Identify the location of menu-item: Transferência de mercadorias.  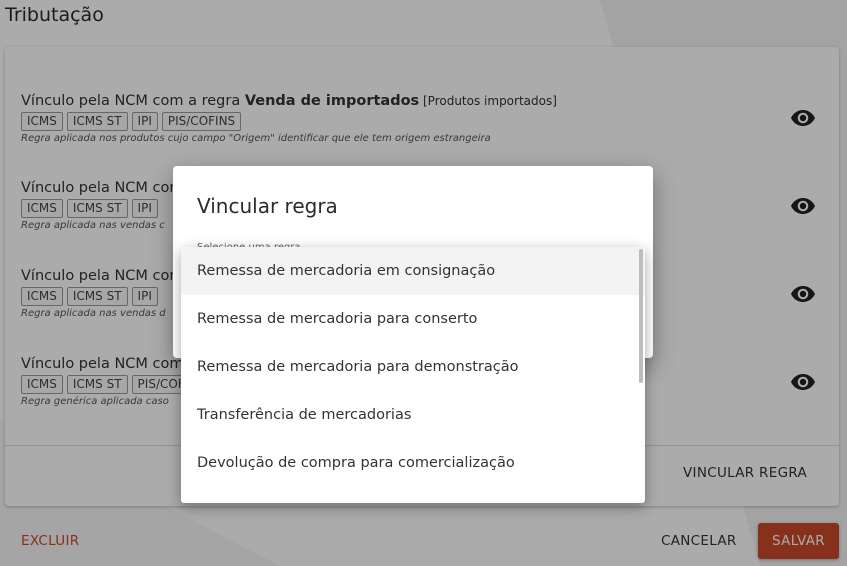
(413, 415).